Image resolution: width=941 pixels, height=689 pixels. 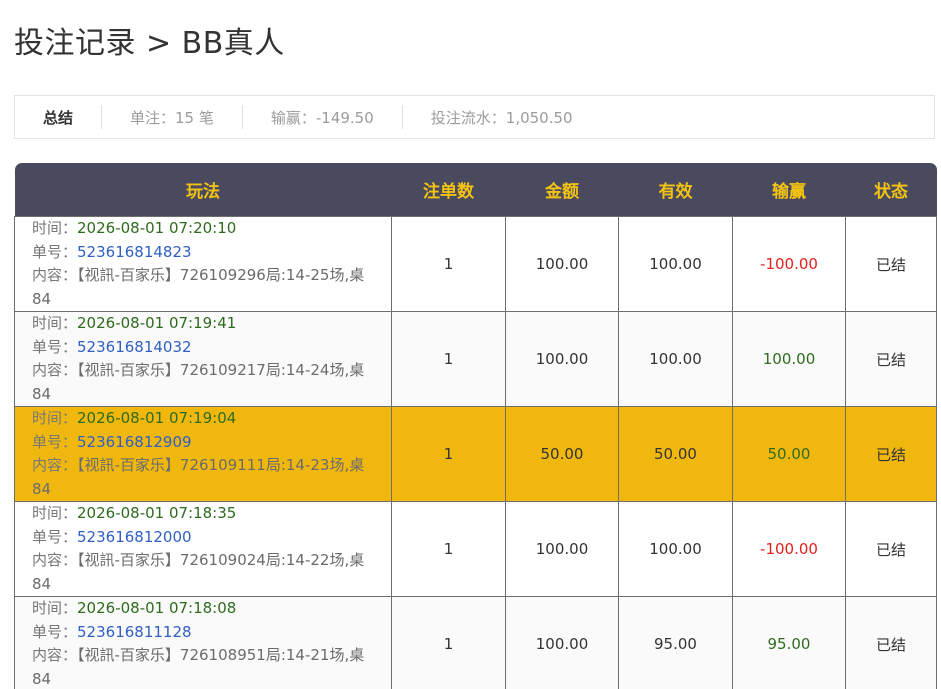 What do you see at coordinates (198, 572) in the screenshot?
I see `bet-content: 【视訊-百家乐】726109024局:14-22场,桌84` at bounding box center [198, 572].